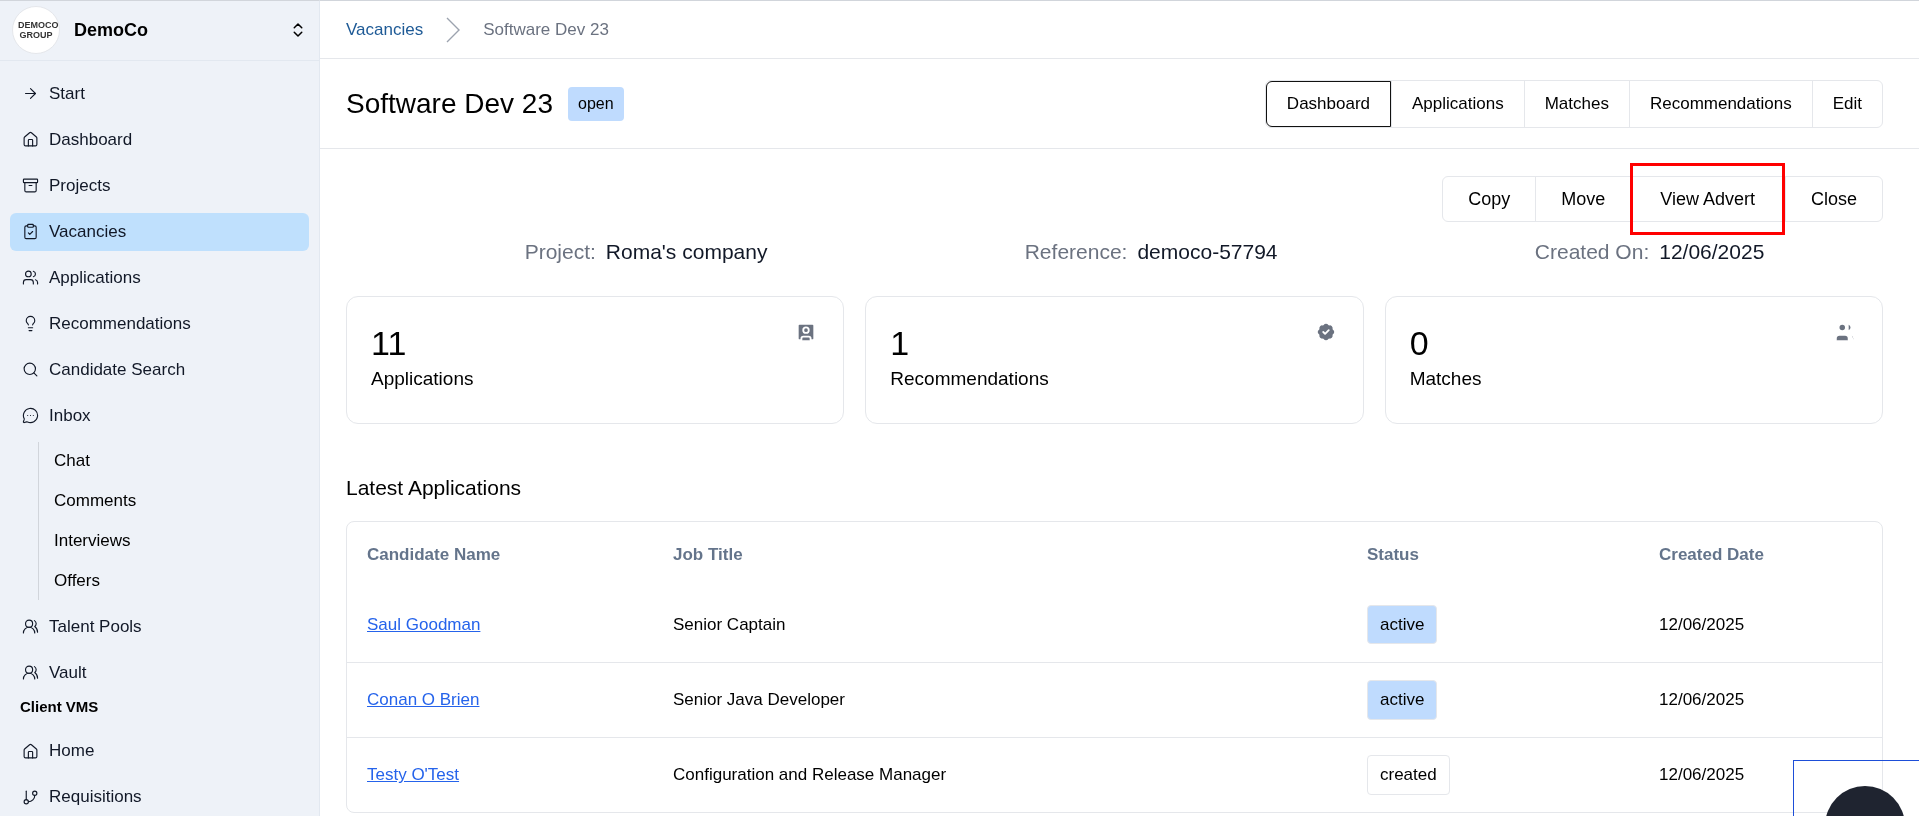 This screenshot has height=816, width=1919. Describe the element at coordinates (159, 797) in the screenshot. I see `sidebar-item: Requisitions` at that location.